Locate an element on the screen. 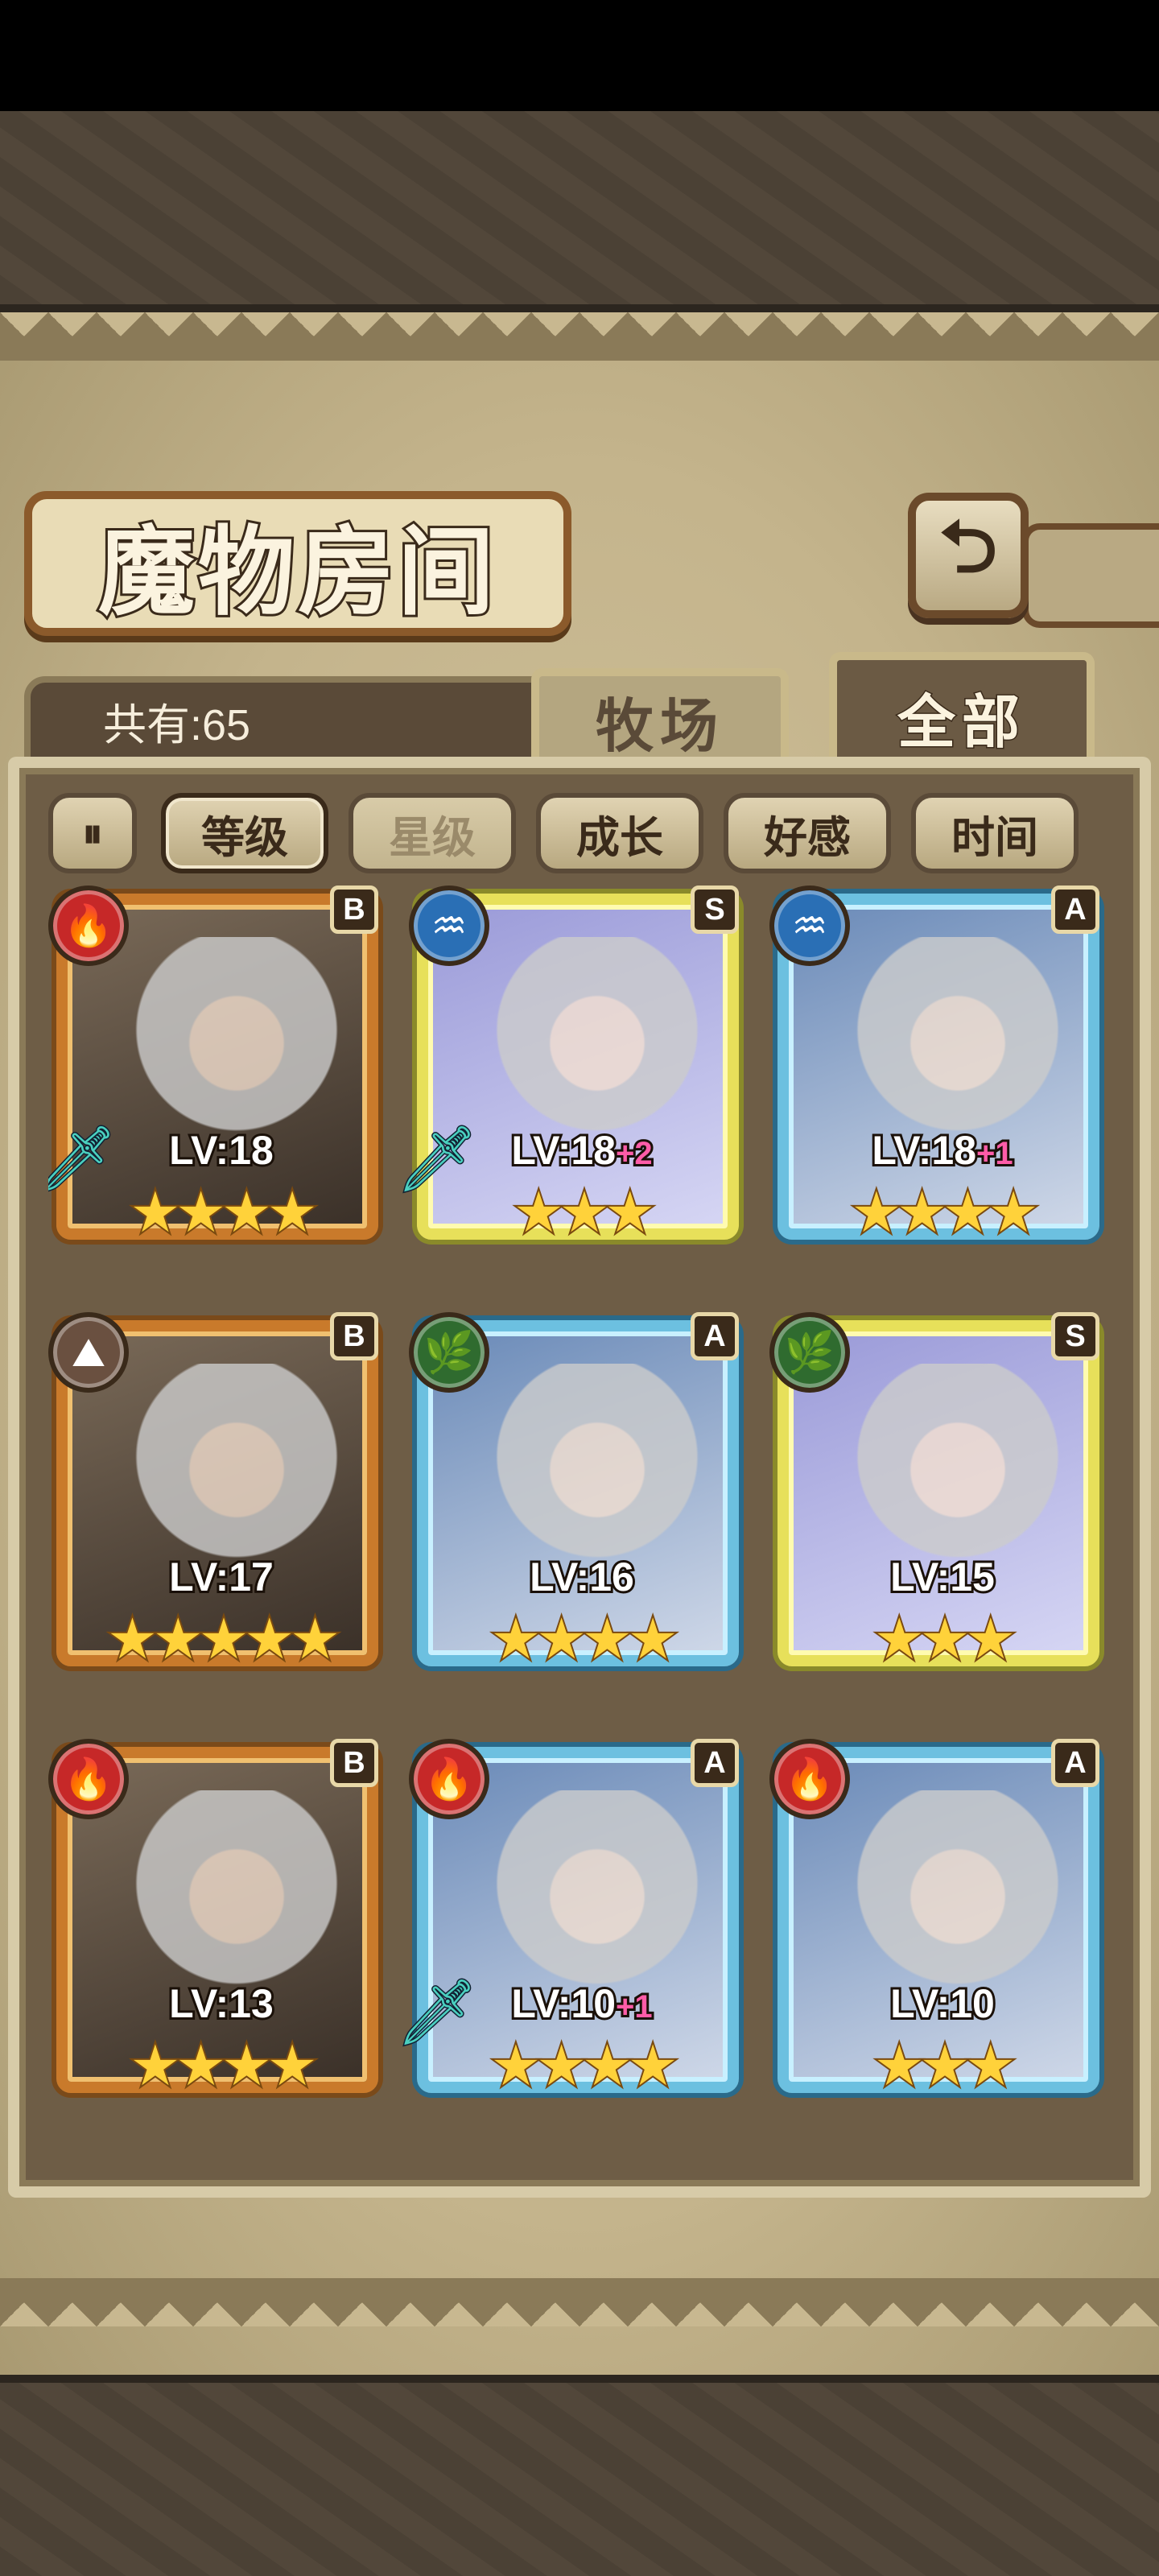 This screenshot has width=1159, height=2576. monster-count-label: 共有:65 is located at coordinates (177, 724).